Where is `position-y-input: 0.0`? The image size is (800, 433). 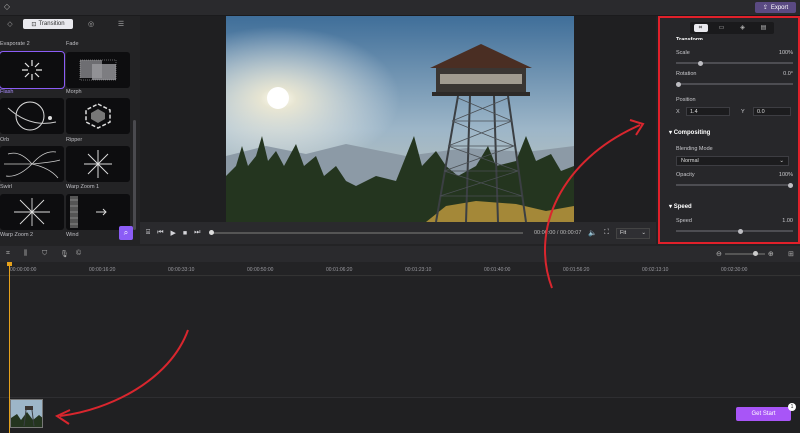
position-y-input: 0.0 is located at coordinates (772, 111).